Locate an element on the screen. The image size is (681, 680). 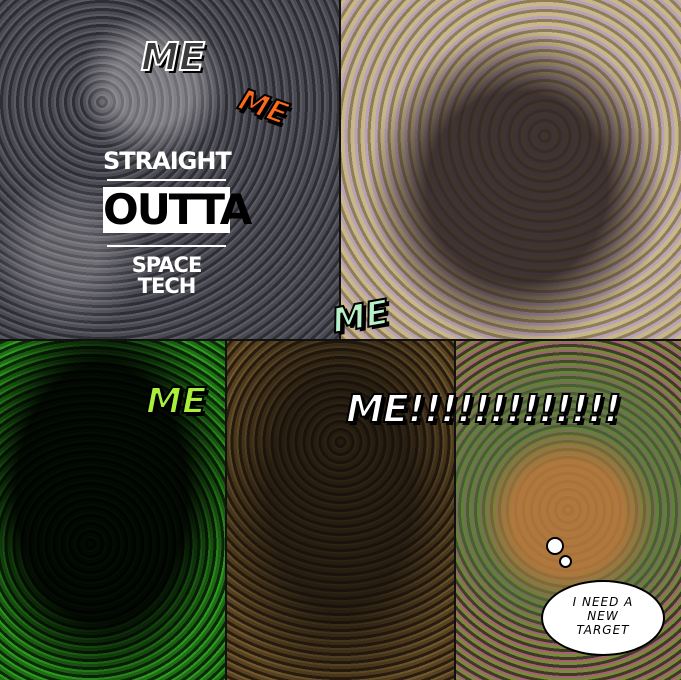
logo-line-3: SPACE TECH is located at coordinates (167, 275).